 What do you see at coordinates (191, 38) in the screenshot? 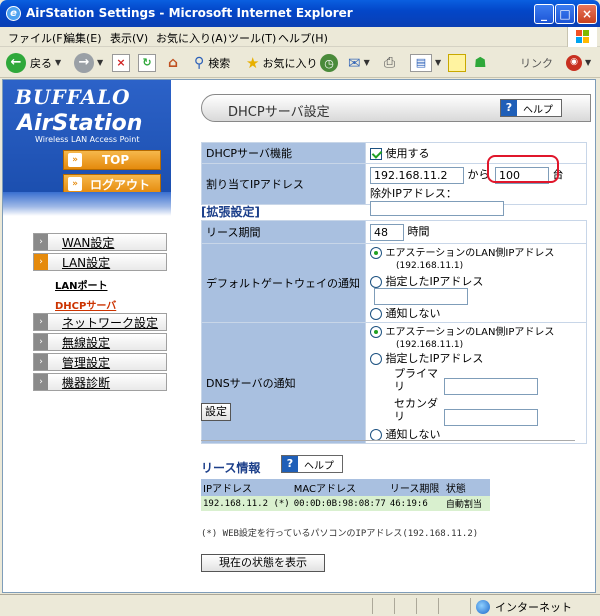
I see `menu-favorites: お気に入り(A)` at bounding box center [191, 38].